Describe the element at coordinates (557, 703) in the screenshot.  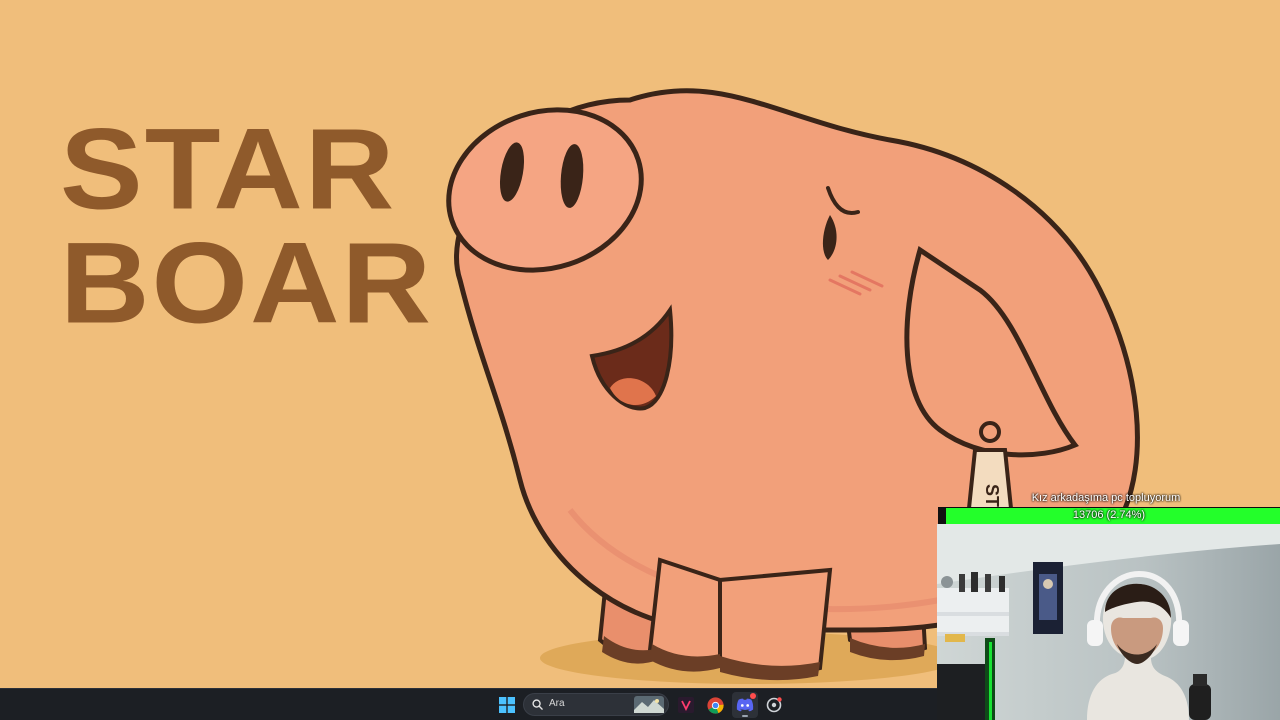
I see `search-placeholder: Ara` at that location.